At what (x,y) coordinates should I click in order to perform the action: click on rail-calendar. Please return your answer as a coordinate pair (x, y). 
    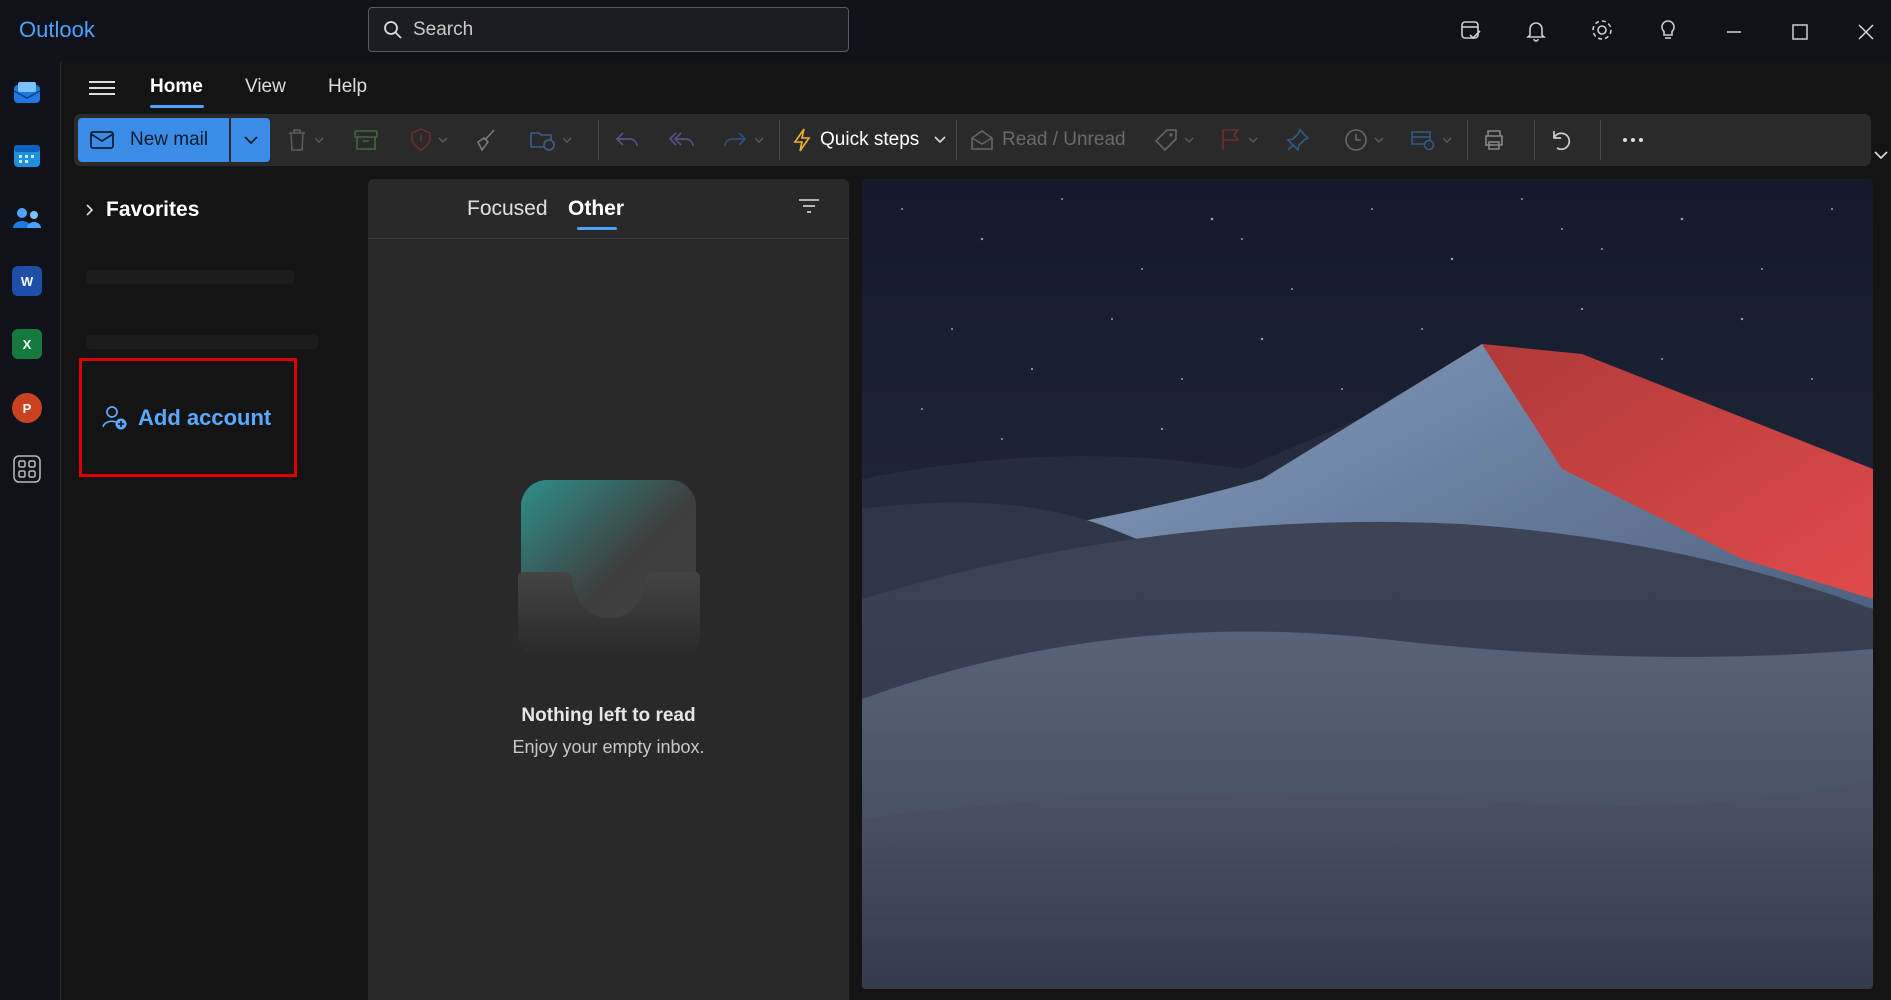
    Looking at the image, I should click on (27, 156).